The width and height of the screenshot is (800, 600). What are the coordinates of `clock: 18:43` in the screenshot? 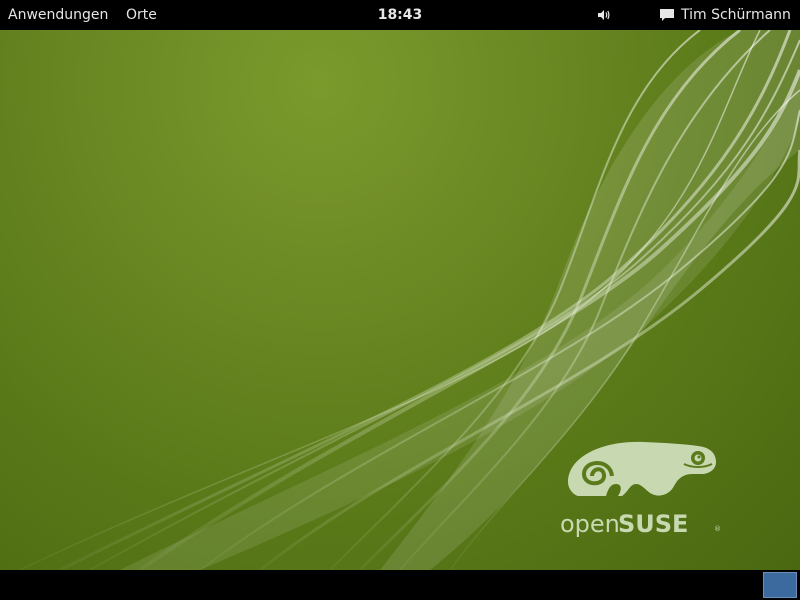 It's located at (400, 15).